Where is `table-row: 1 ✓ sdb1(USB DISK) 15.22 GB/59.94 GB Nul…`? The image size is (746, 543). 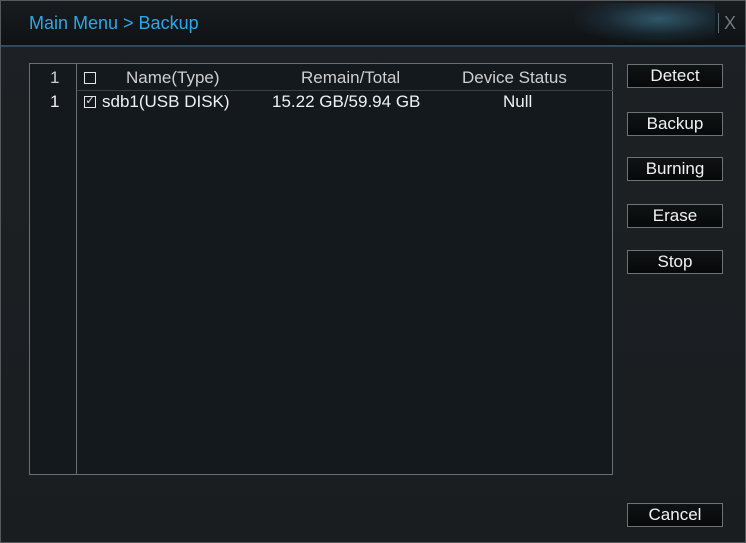 table-row: 1 ✓ sdb1(USB DISK) 15.22 GB/59.94 GB Nul… is located at coordinates (321, 103).